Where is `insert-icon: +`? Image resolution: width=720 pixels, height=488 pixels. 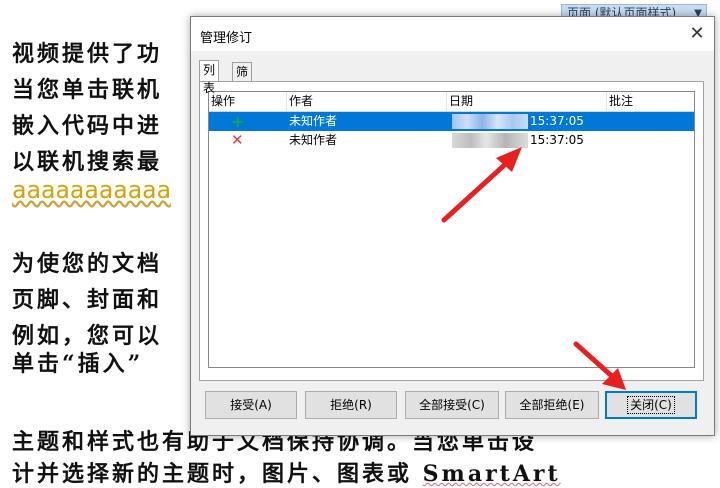
insert-icon: + is located at coordinates (238, 121).